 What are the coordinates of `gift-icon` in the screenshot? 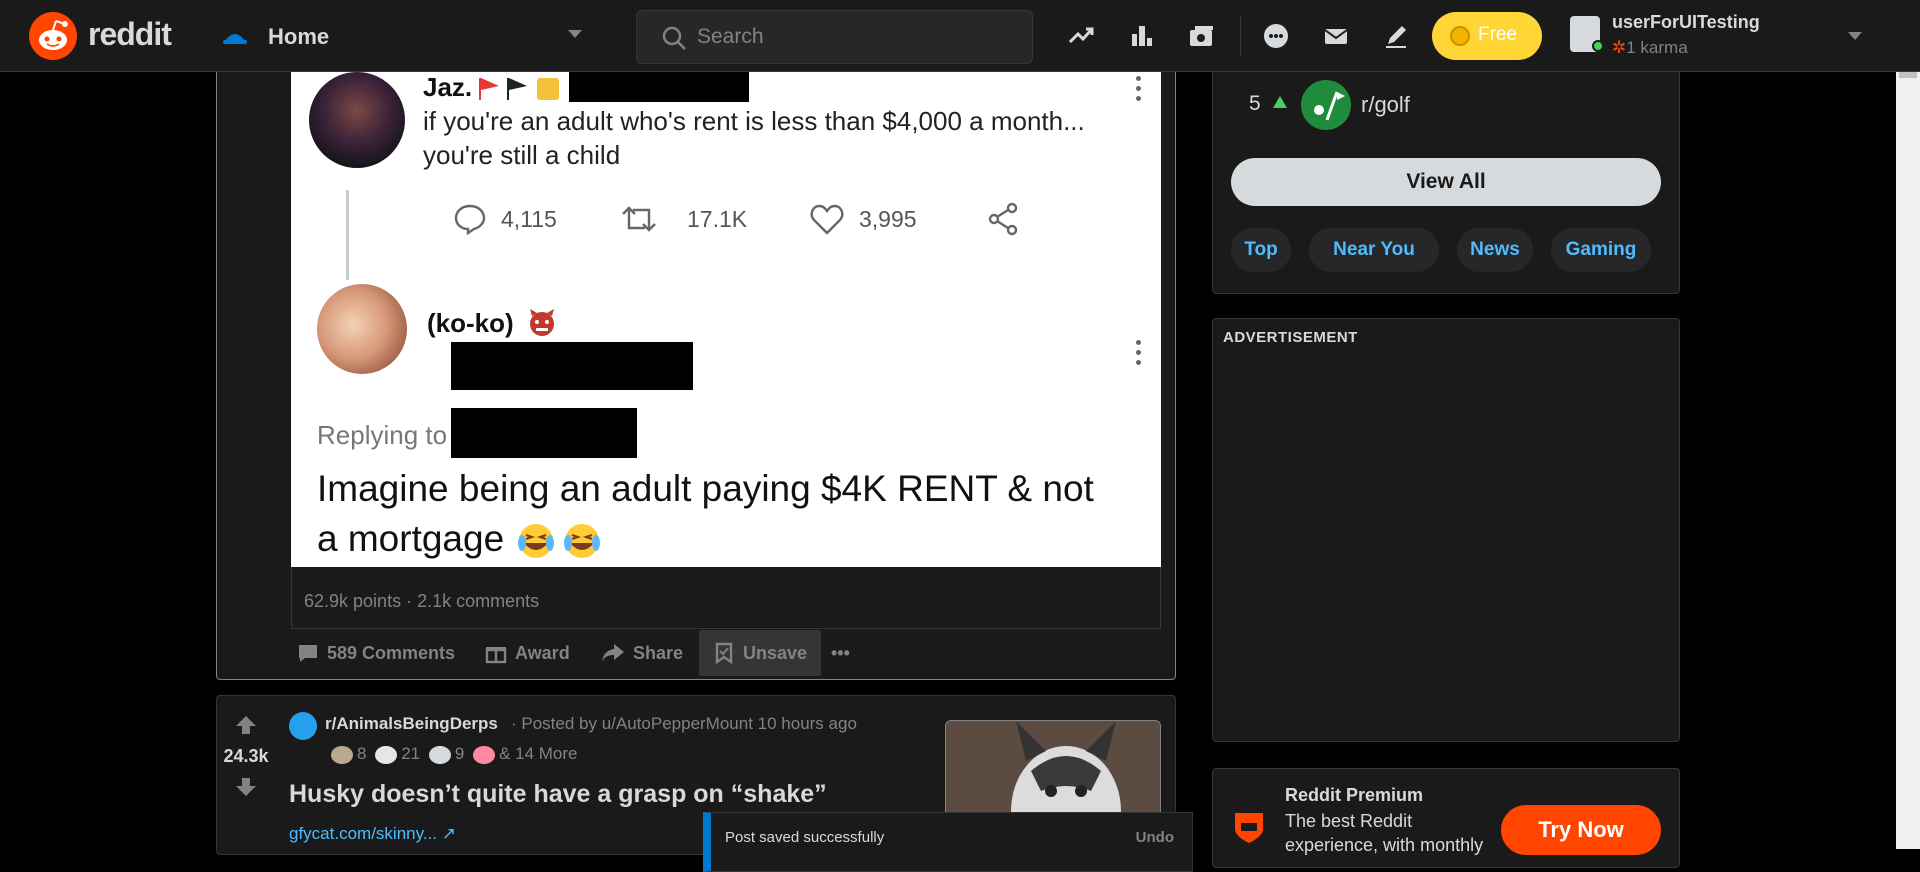 It's located at (496, 655).